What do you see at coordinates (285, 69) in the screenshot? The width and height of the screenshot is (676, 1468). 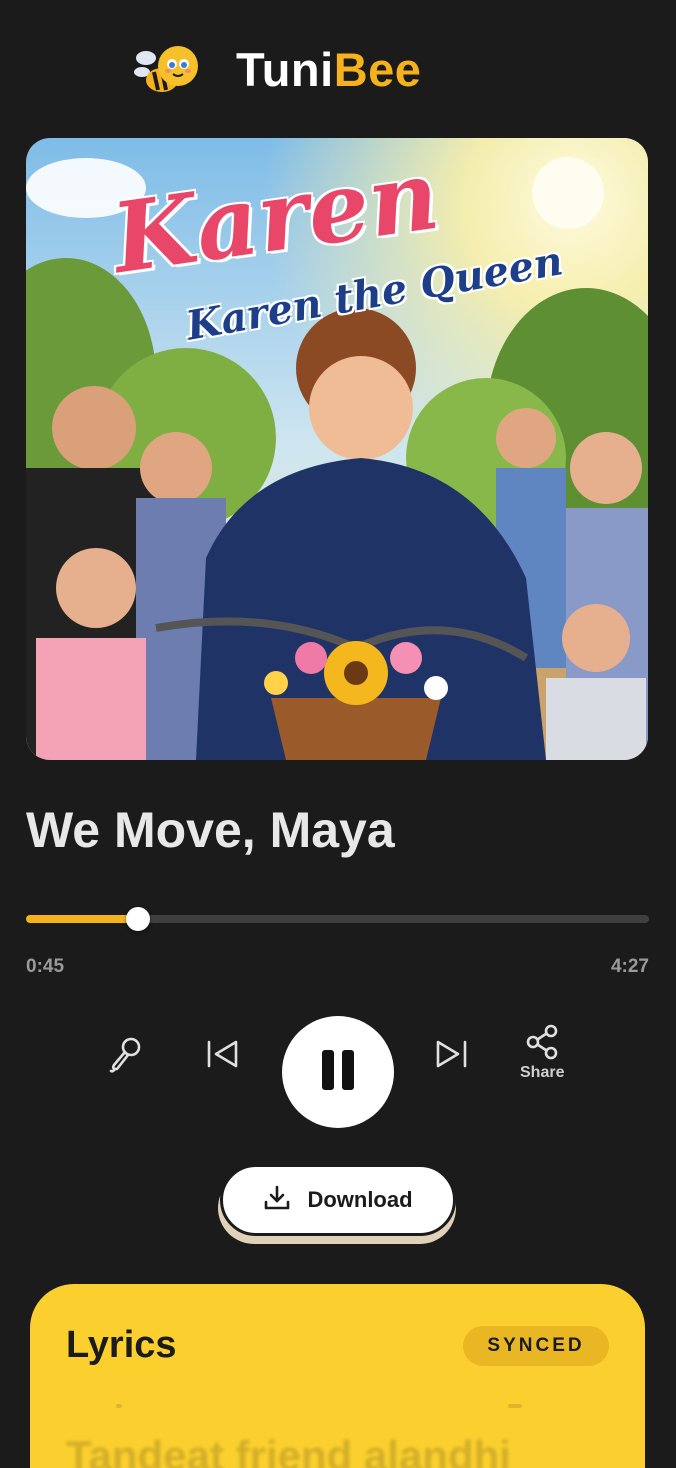 I see `brand-name-part1: Tuni` at bounding box center [285, 69].